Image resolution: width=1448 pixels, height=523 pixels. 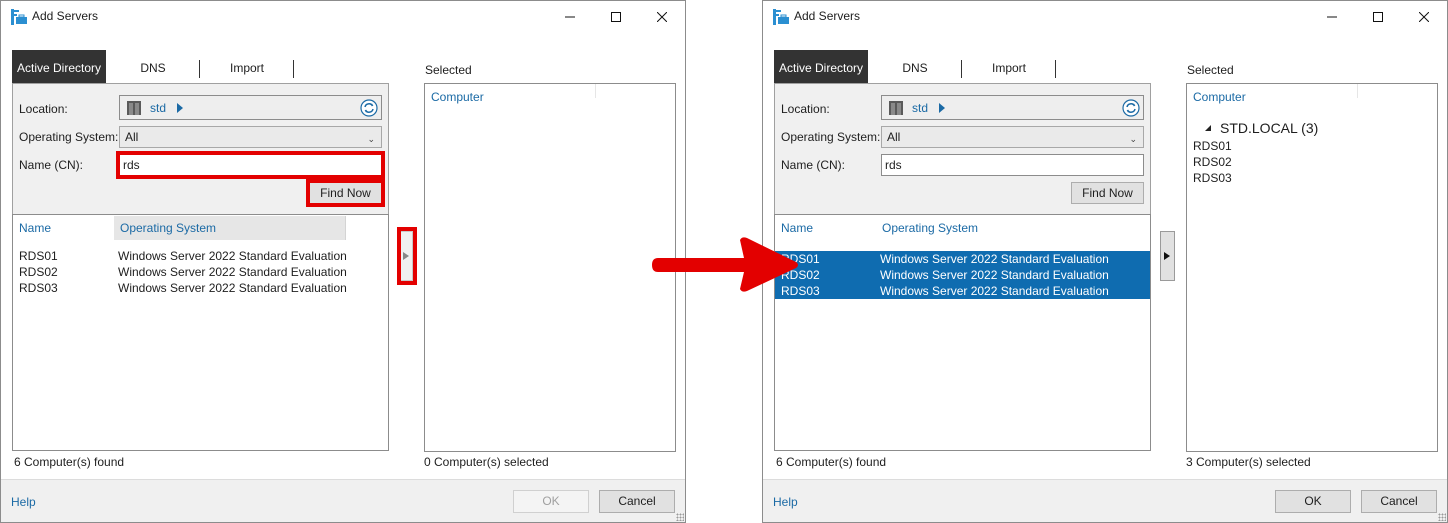 I want to click on annotation-highlight-name, so click(x=250, y=165).